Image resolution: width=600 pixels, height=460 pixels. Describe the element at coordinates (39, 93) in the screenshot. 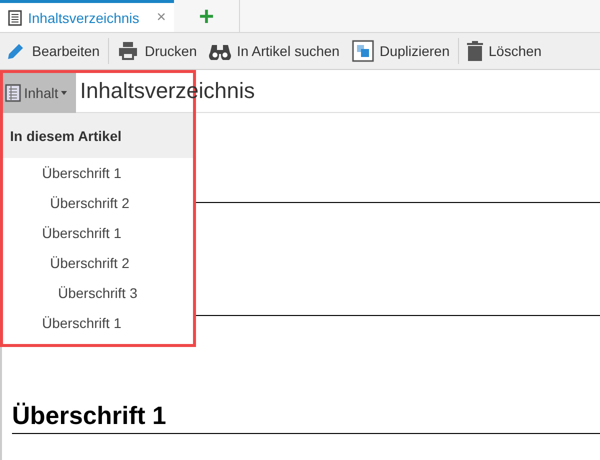

I see `contents-button: Inhalt` at that location.